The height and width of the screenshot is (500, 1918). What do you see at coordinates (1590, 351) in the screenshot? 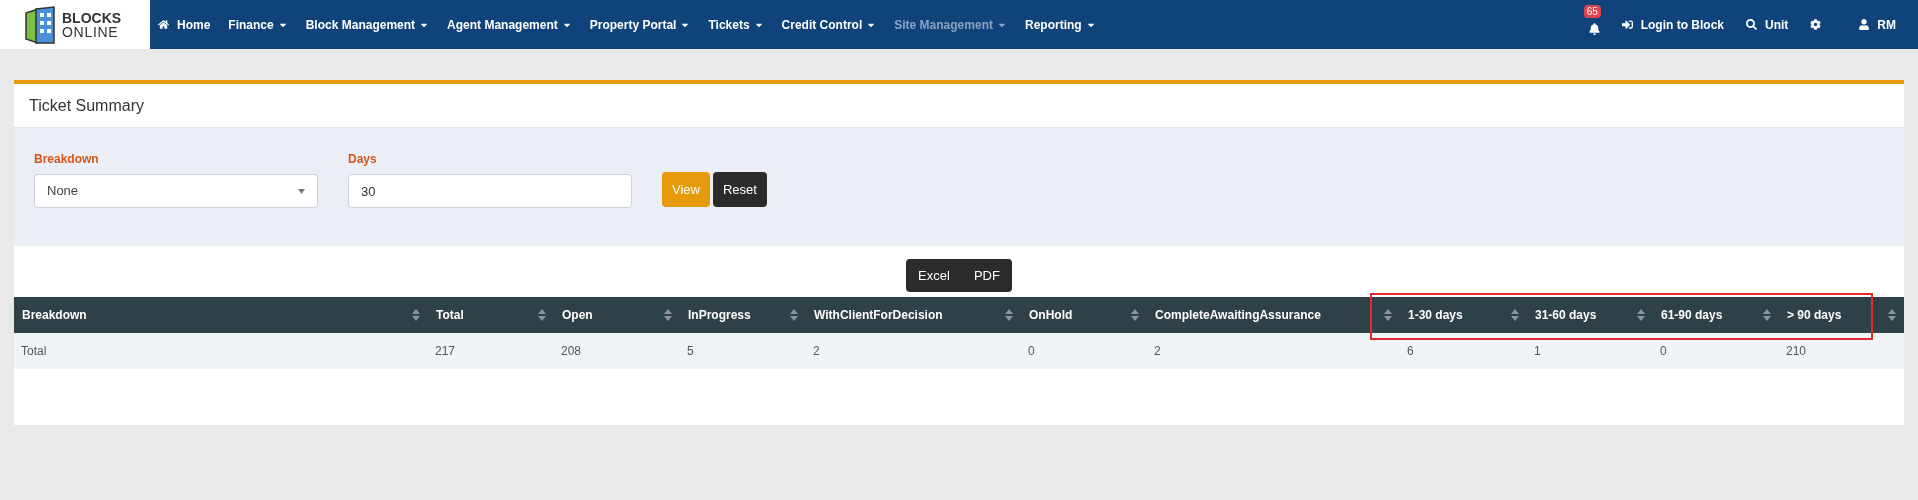
I see `table-cell: 1` at bounding box center [1590, 351].